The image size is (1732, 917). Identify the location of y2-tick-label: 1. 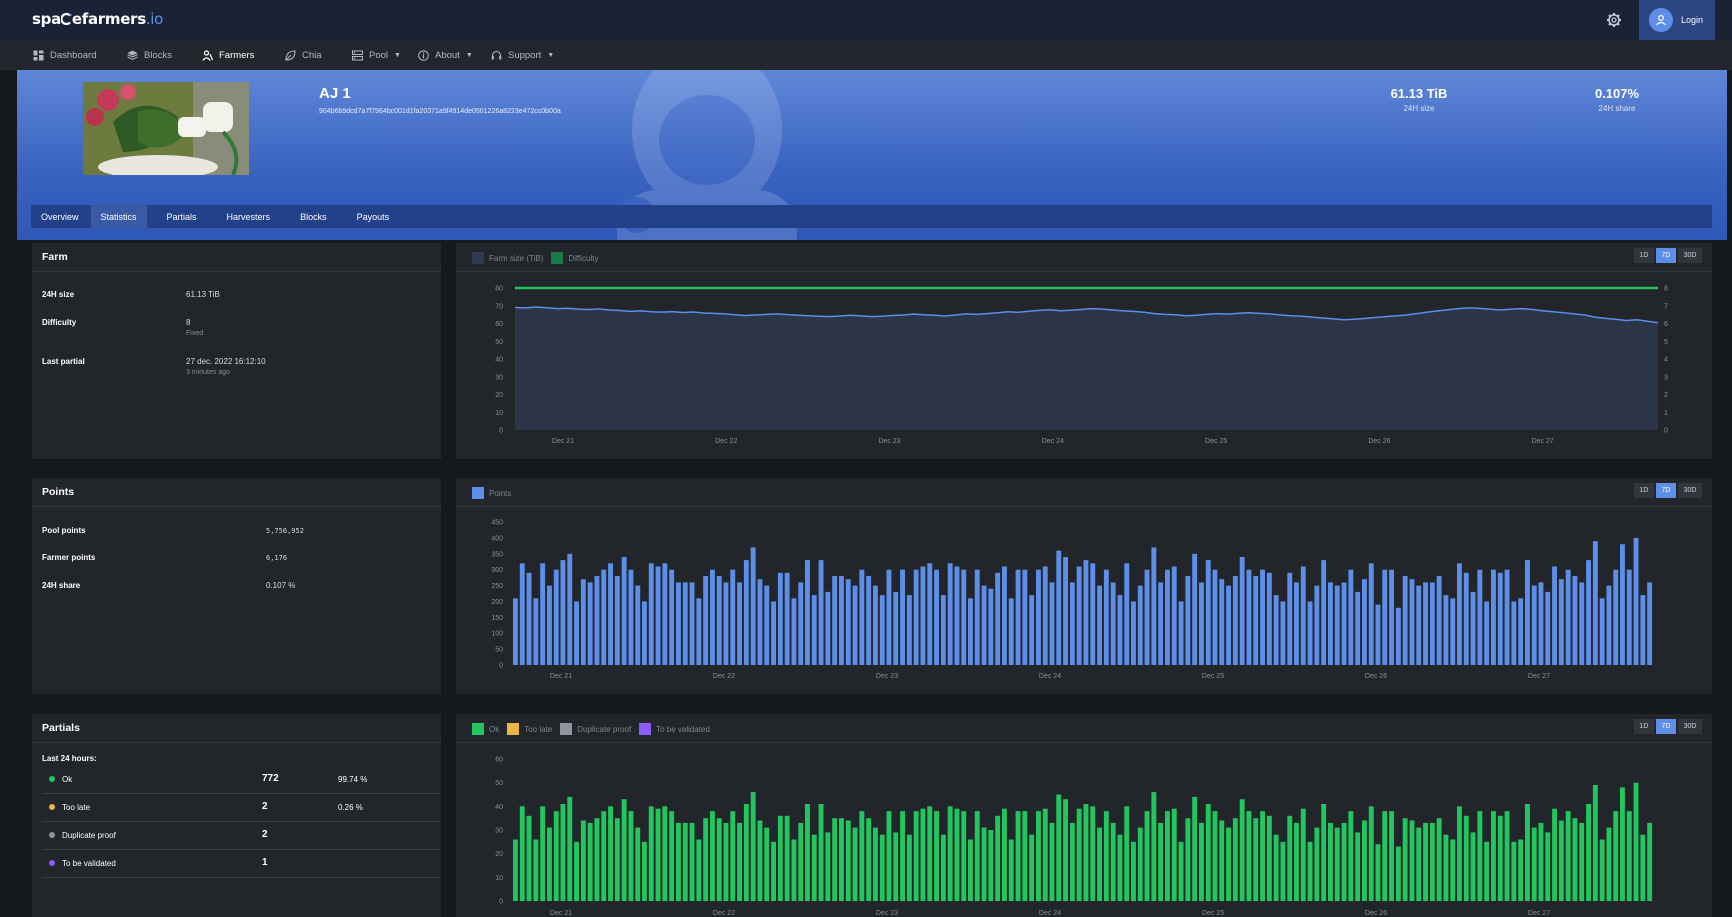
(1666, 413).